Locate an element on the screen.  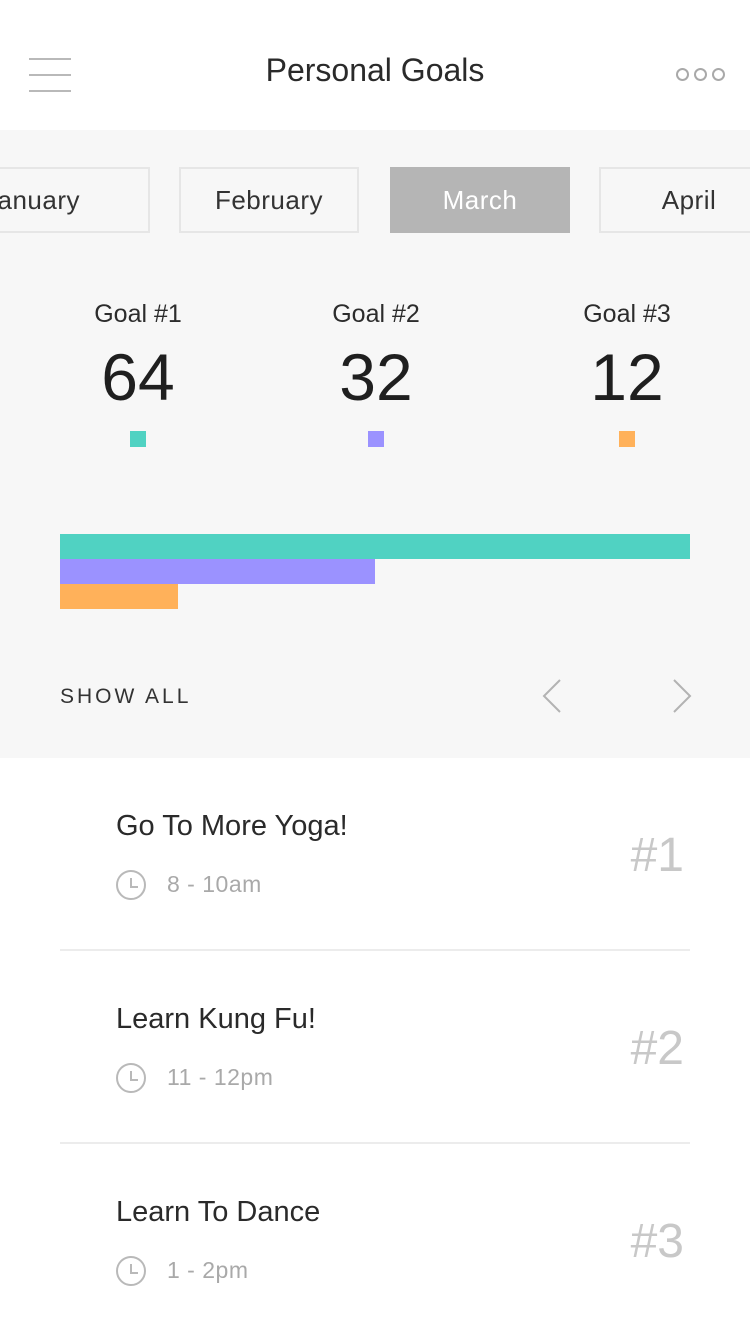
chevron-left-icon is located at coordinates (552, 696).